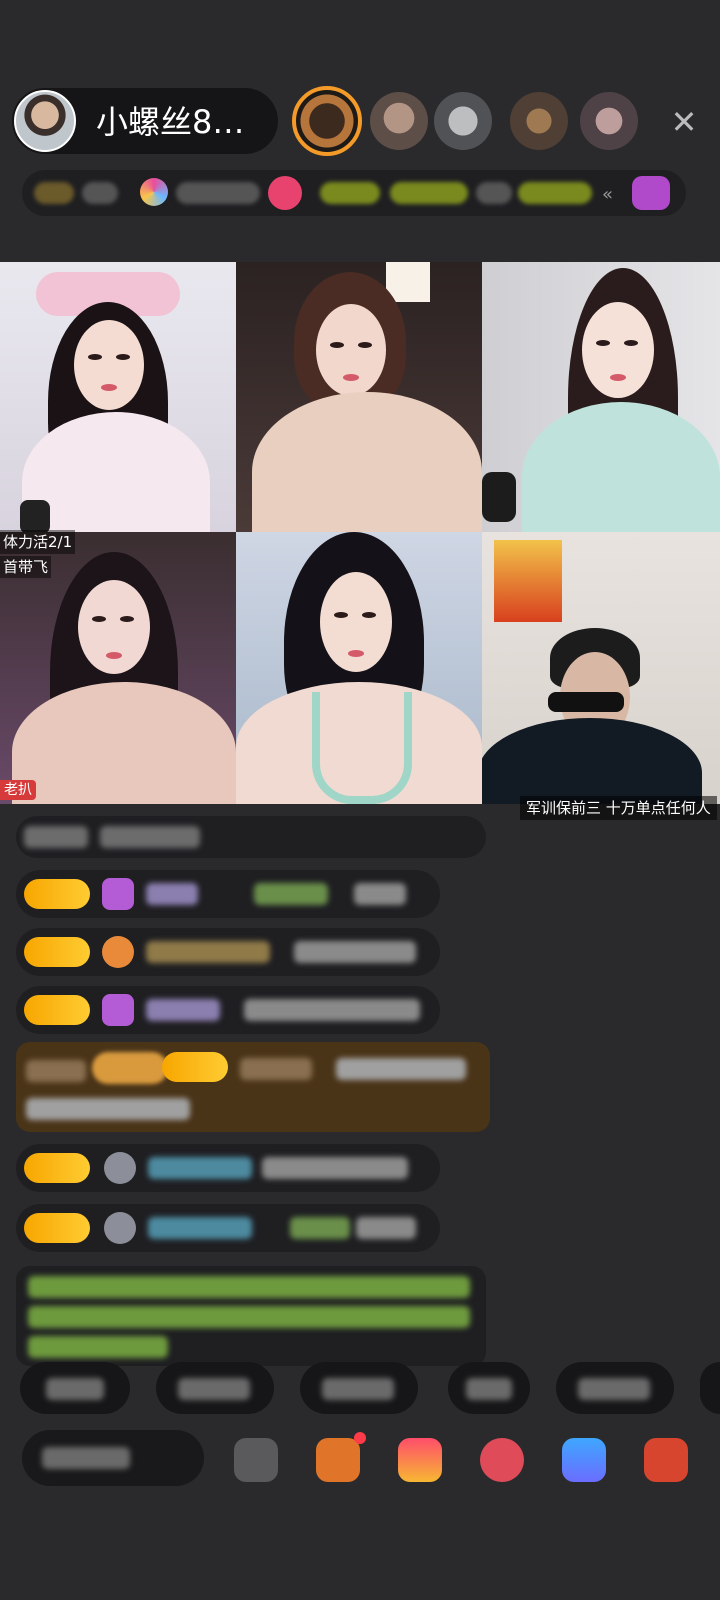 The width and height of the screenshot is (720, 1600). Describe the element at coordinates (154, 192) in the screenshot. I see `rank-icon` at that location.